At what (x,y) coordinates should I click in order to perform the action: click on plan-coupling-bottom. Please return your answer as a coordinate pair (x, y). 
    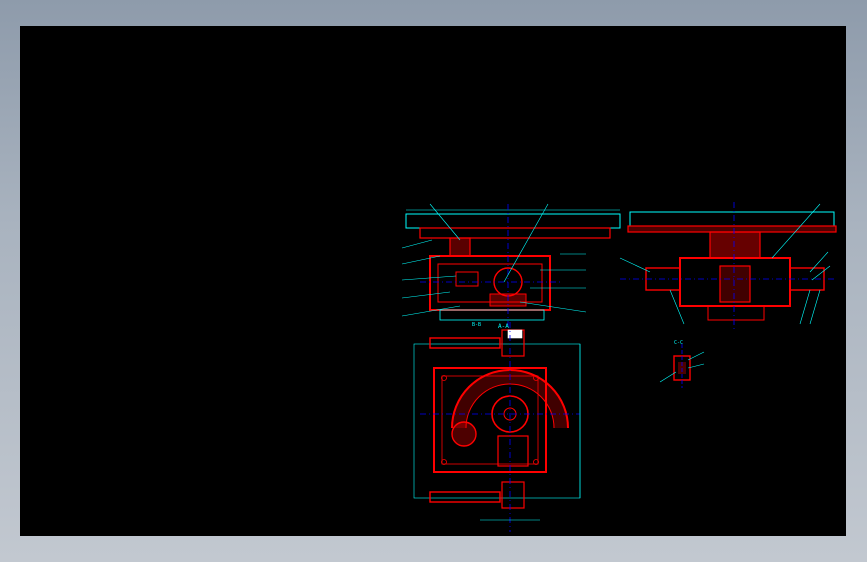
    Looking at the image, I should click on (513, 495).